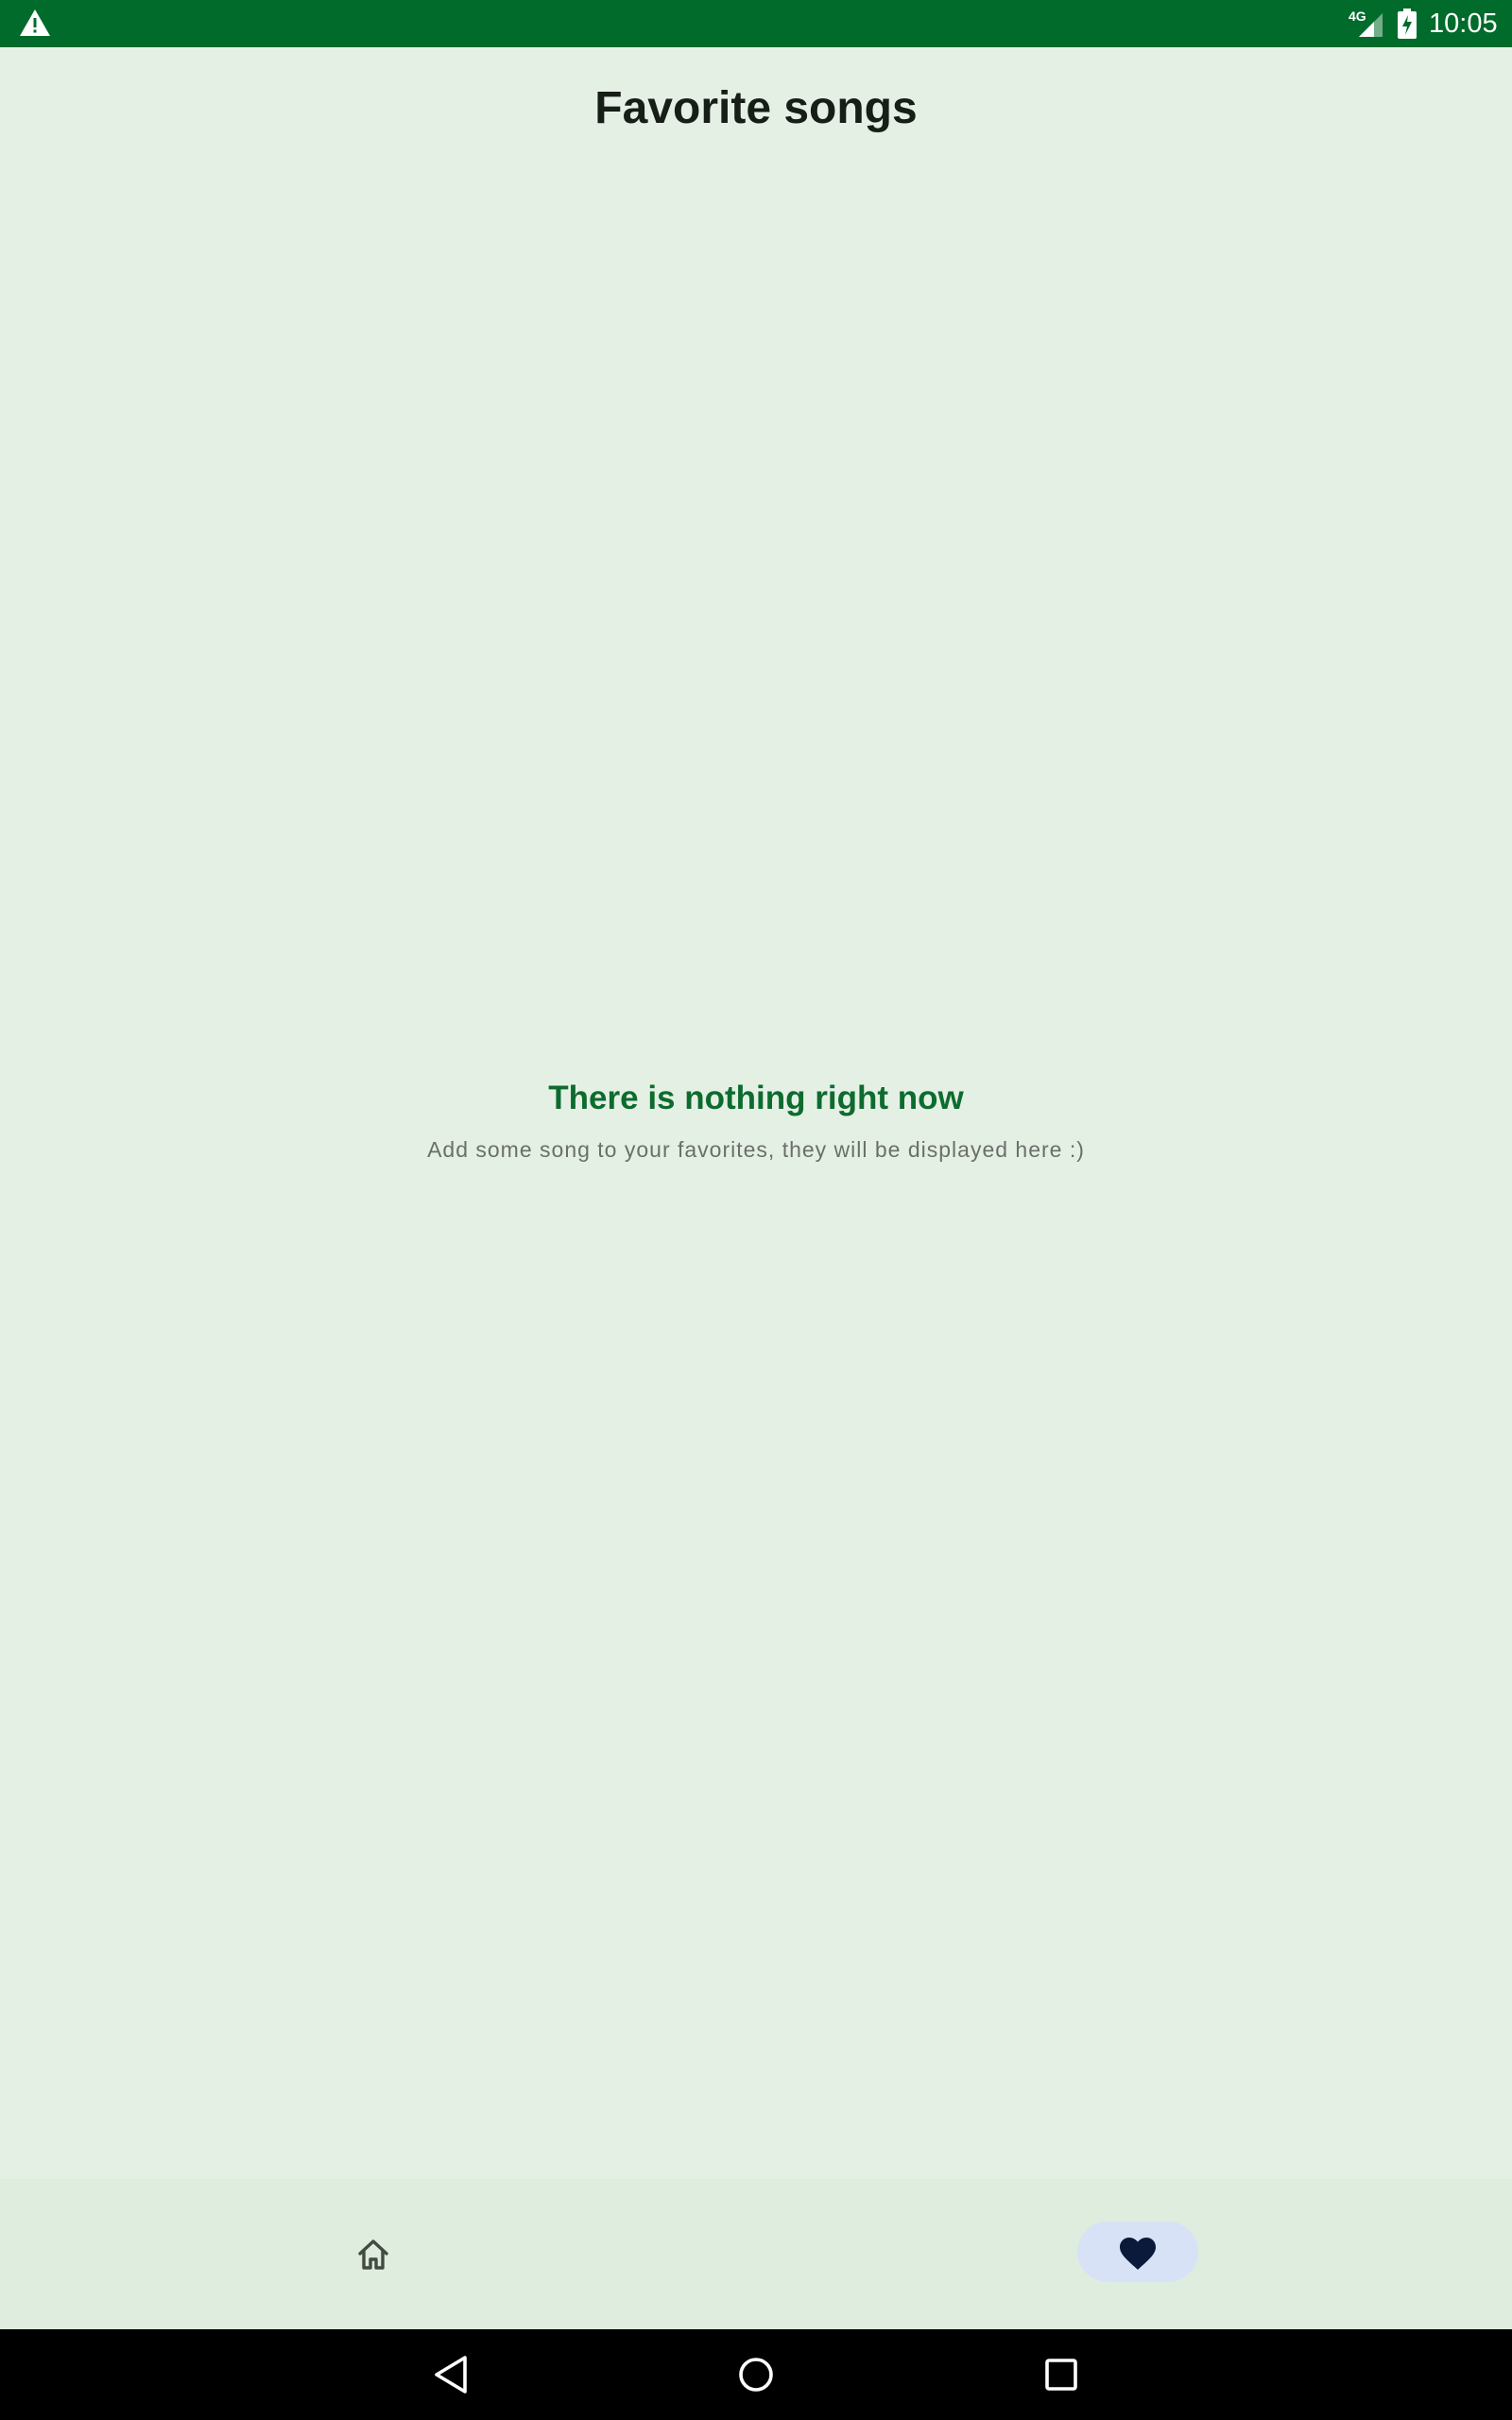 The height and width of the screenshot is (2420, 1512). Describe the element at coordinates (35, 22) in the screenshot. I see `warning-icon` at that location.